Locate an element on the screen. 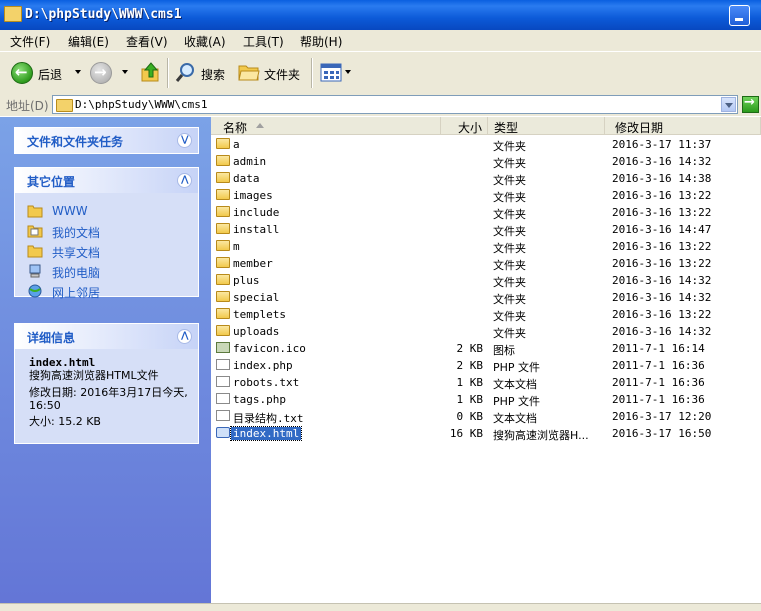 The width and height of the screenshot is (761, 611). other-places-panel: 其它位置 ⋀ WWW 我的文档 共享文档 我的电脑 网上邻居 is located at coordinates (106, 233).